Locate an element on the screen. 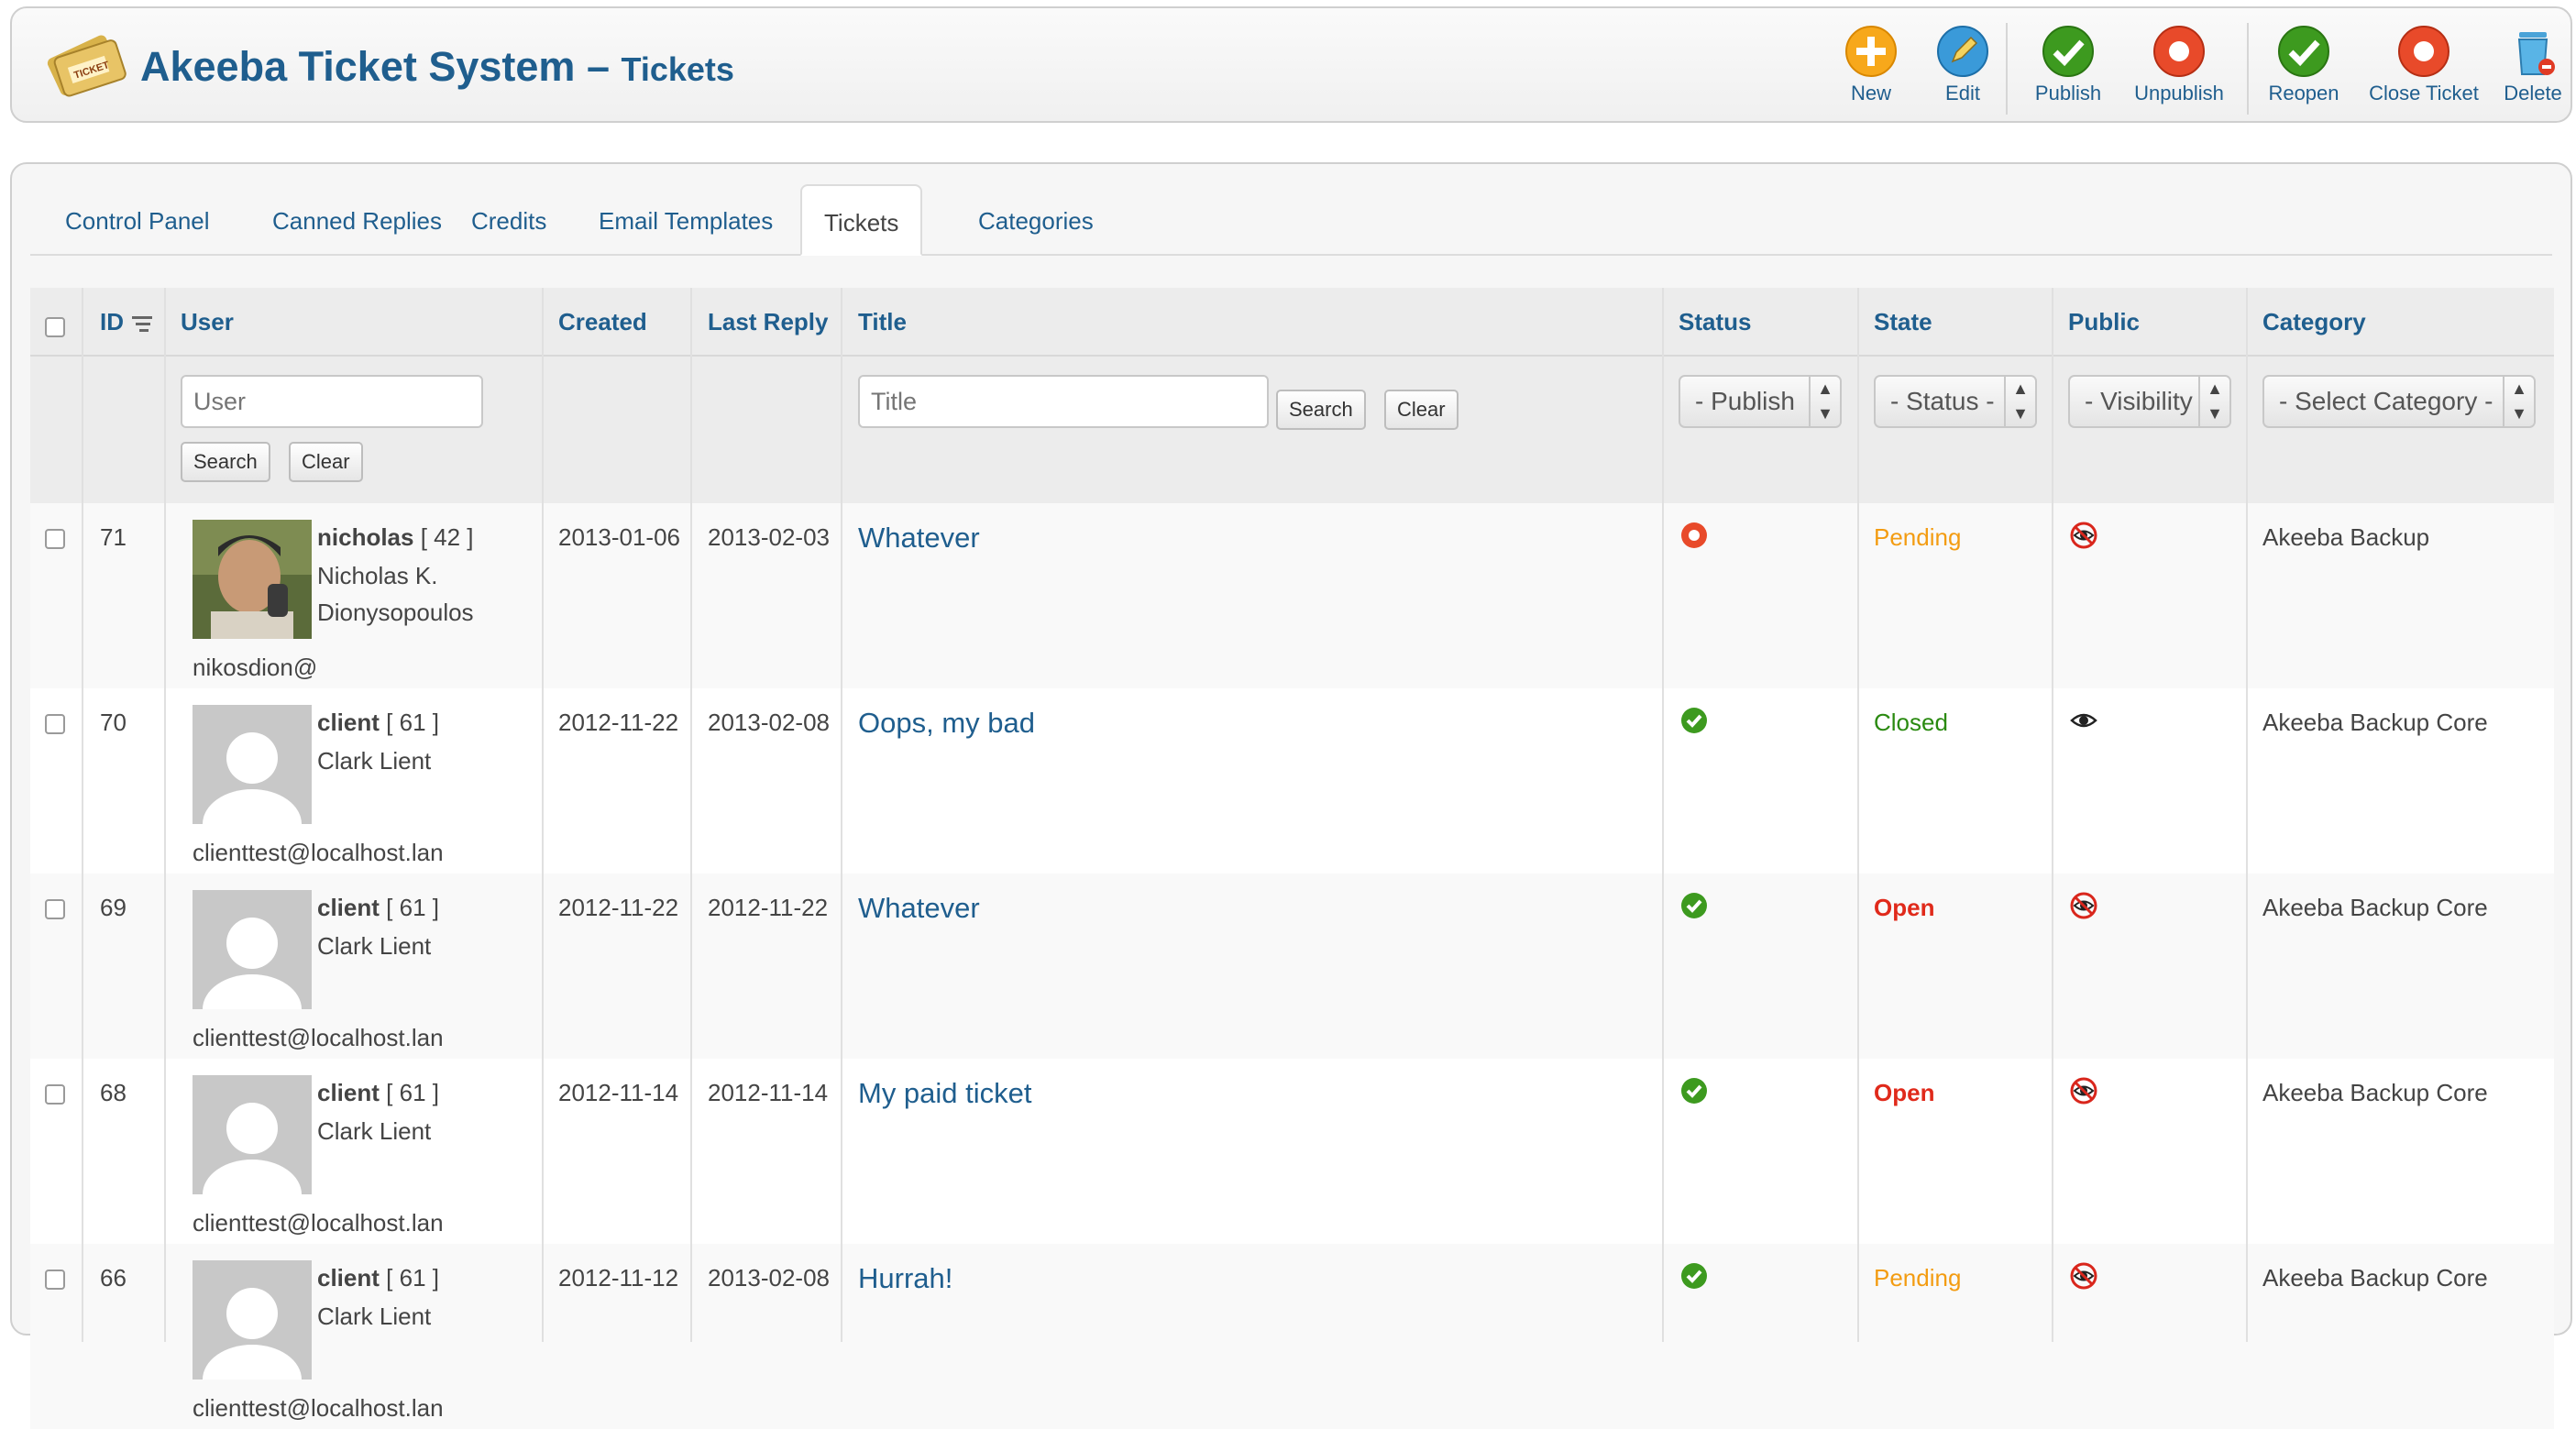 The width and height of the screenshot is (2576, 1429). tab-credits: Credits is located at coordinates (508, 219).